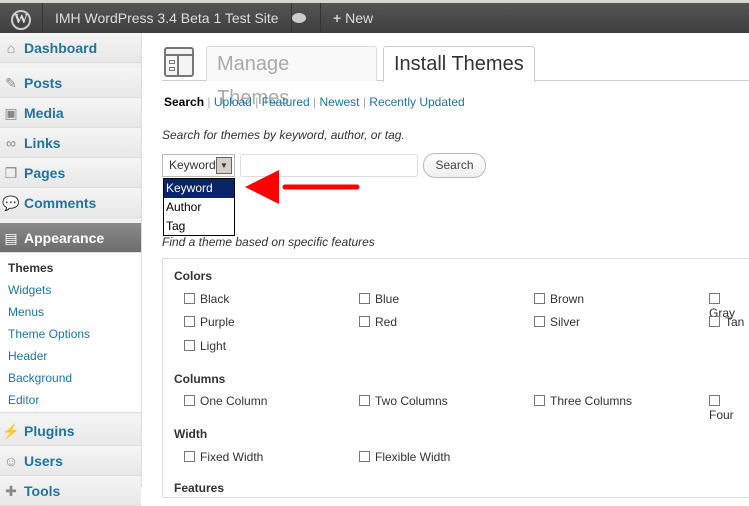 The height and width of the screenshot is (506, 749). What do you see at coordinates (454, 165) in the screenshot?
I see `search-button: Search` at bounding box center [454, 165].